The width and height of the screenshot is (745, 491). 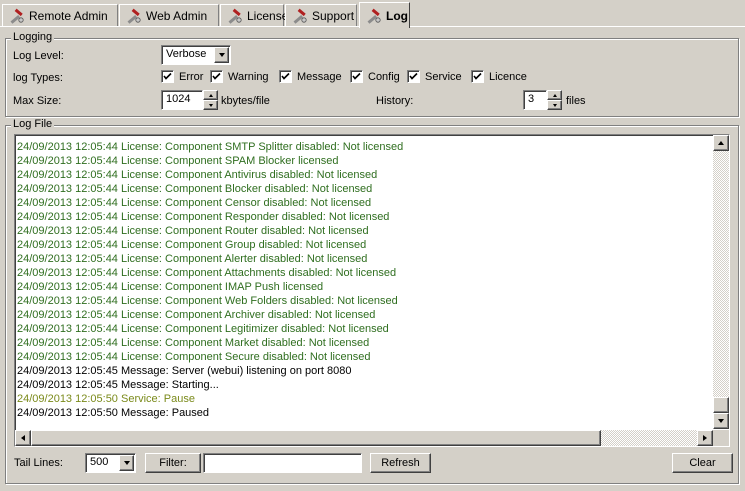 I want to click on tab-support: Support, so click(x=321, y=15).